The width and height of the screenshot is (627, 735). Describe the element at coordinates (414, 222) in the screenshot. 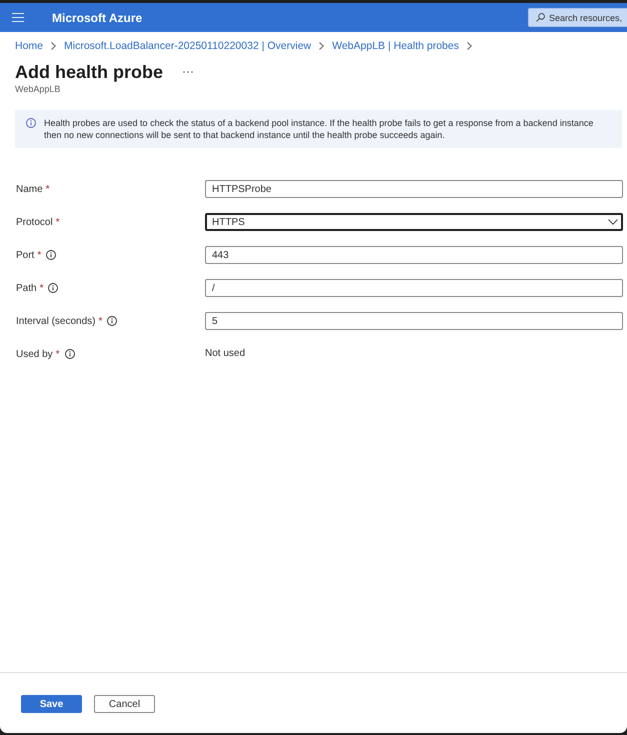

I see `dropdown-field: HTTPS` at that location.